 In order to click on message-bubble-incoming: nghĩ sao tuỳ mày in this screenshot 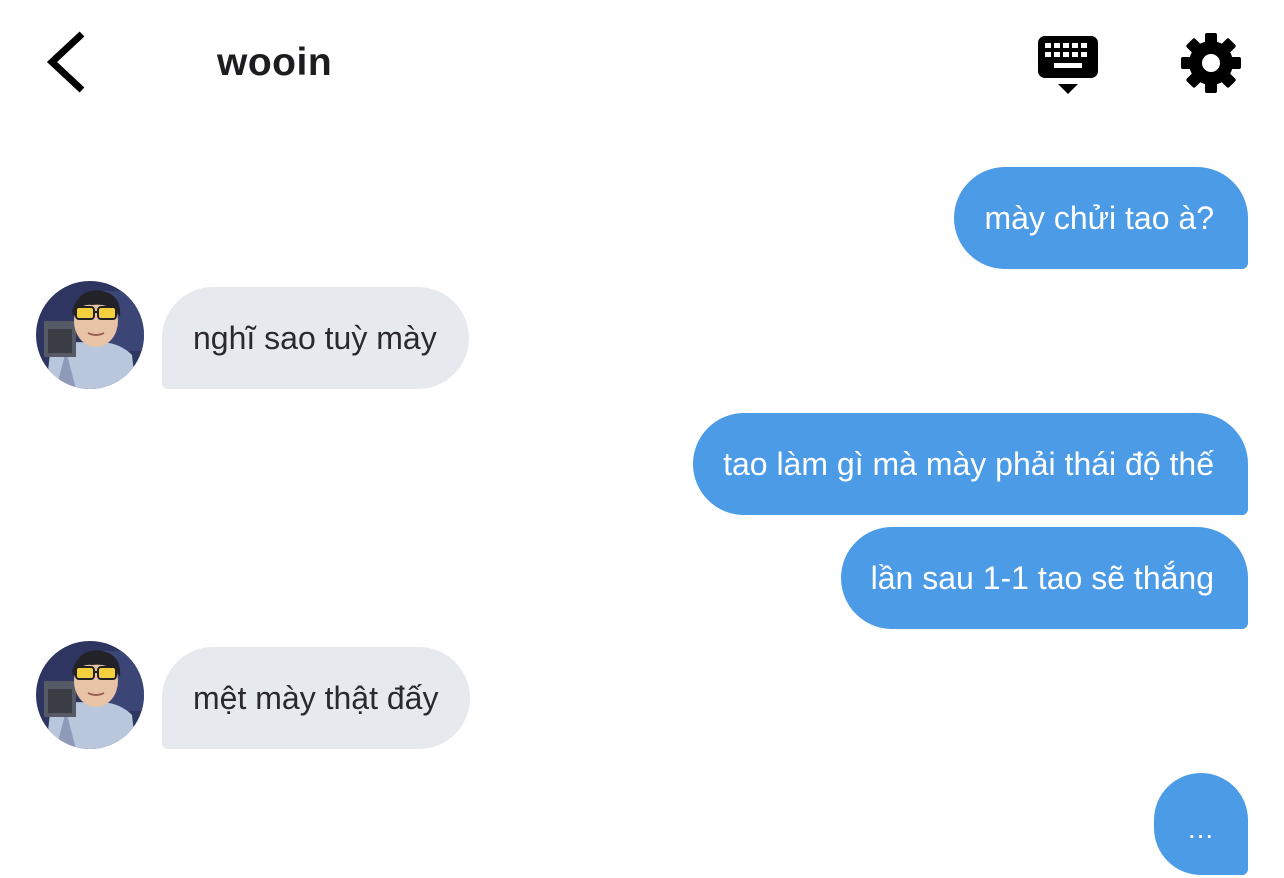, I will do `click(315, 338)`.